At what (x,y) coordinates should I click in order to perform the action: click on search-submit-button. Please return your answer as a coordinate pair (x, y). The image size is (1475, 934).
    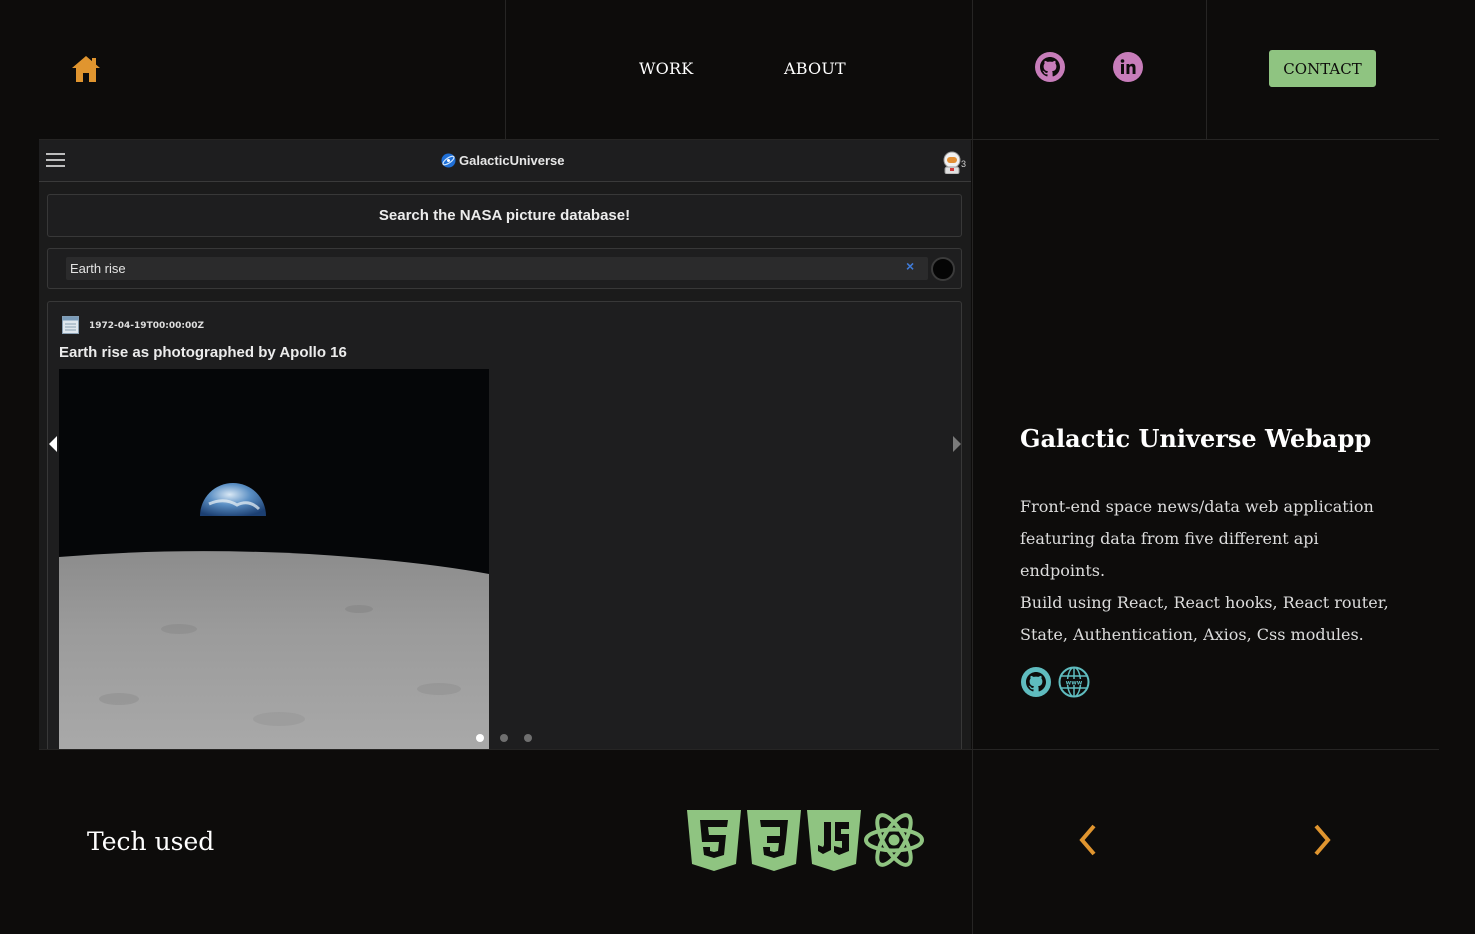
    Looking at the image, I should click on (943, 269).